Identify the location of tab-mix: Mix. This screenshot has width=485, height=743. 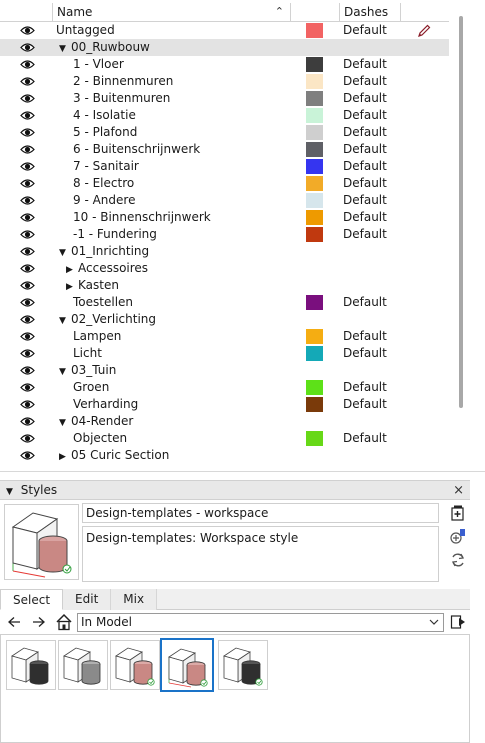
(134, 599).